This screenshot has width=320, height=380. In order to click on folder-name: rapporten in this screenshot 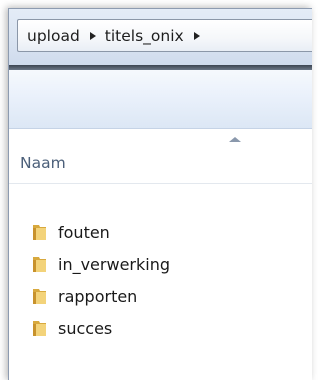, I will do `click(98, 296)`.